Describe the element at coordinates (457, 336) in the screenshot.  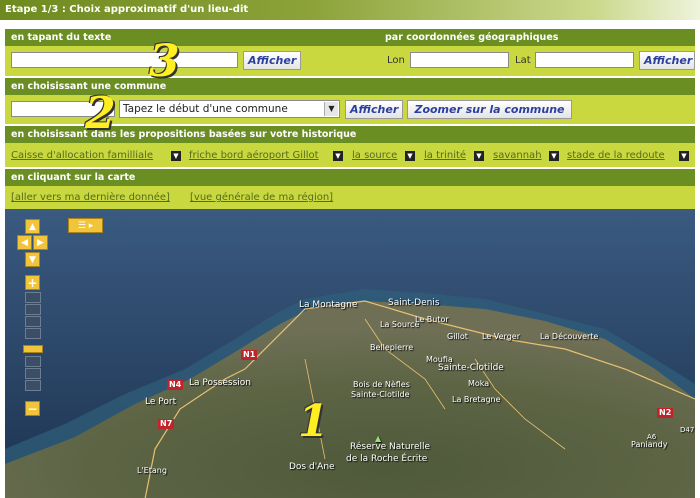
I see `map-label: Gillot` at that location.